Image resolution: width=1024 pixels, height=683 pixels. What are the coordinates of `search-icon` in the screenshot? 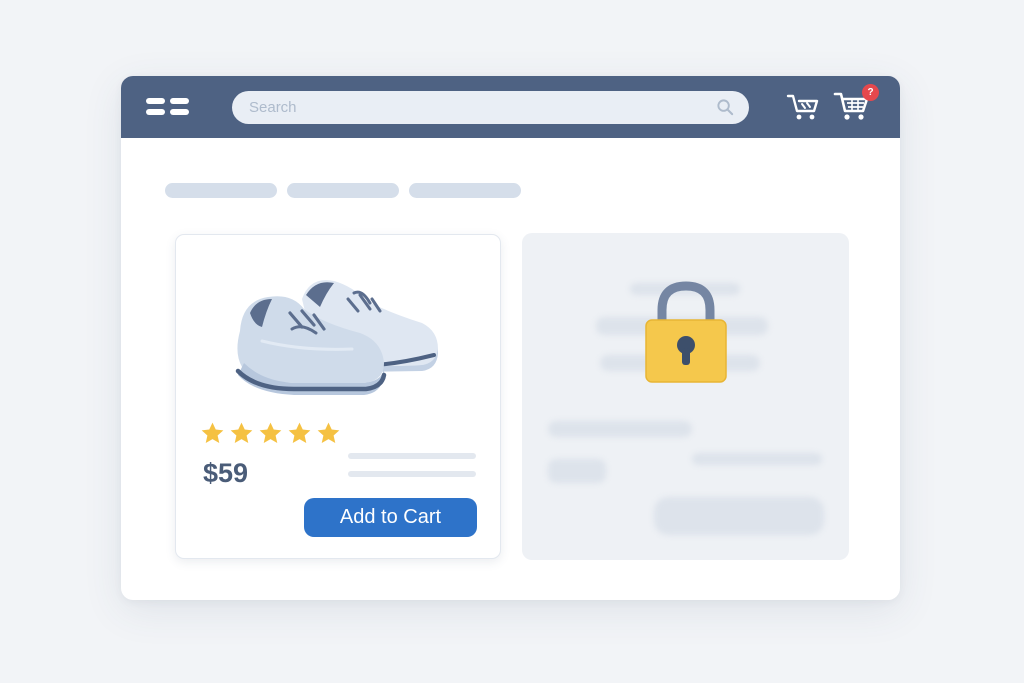 It's located at (725, 107).